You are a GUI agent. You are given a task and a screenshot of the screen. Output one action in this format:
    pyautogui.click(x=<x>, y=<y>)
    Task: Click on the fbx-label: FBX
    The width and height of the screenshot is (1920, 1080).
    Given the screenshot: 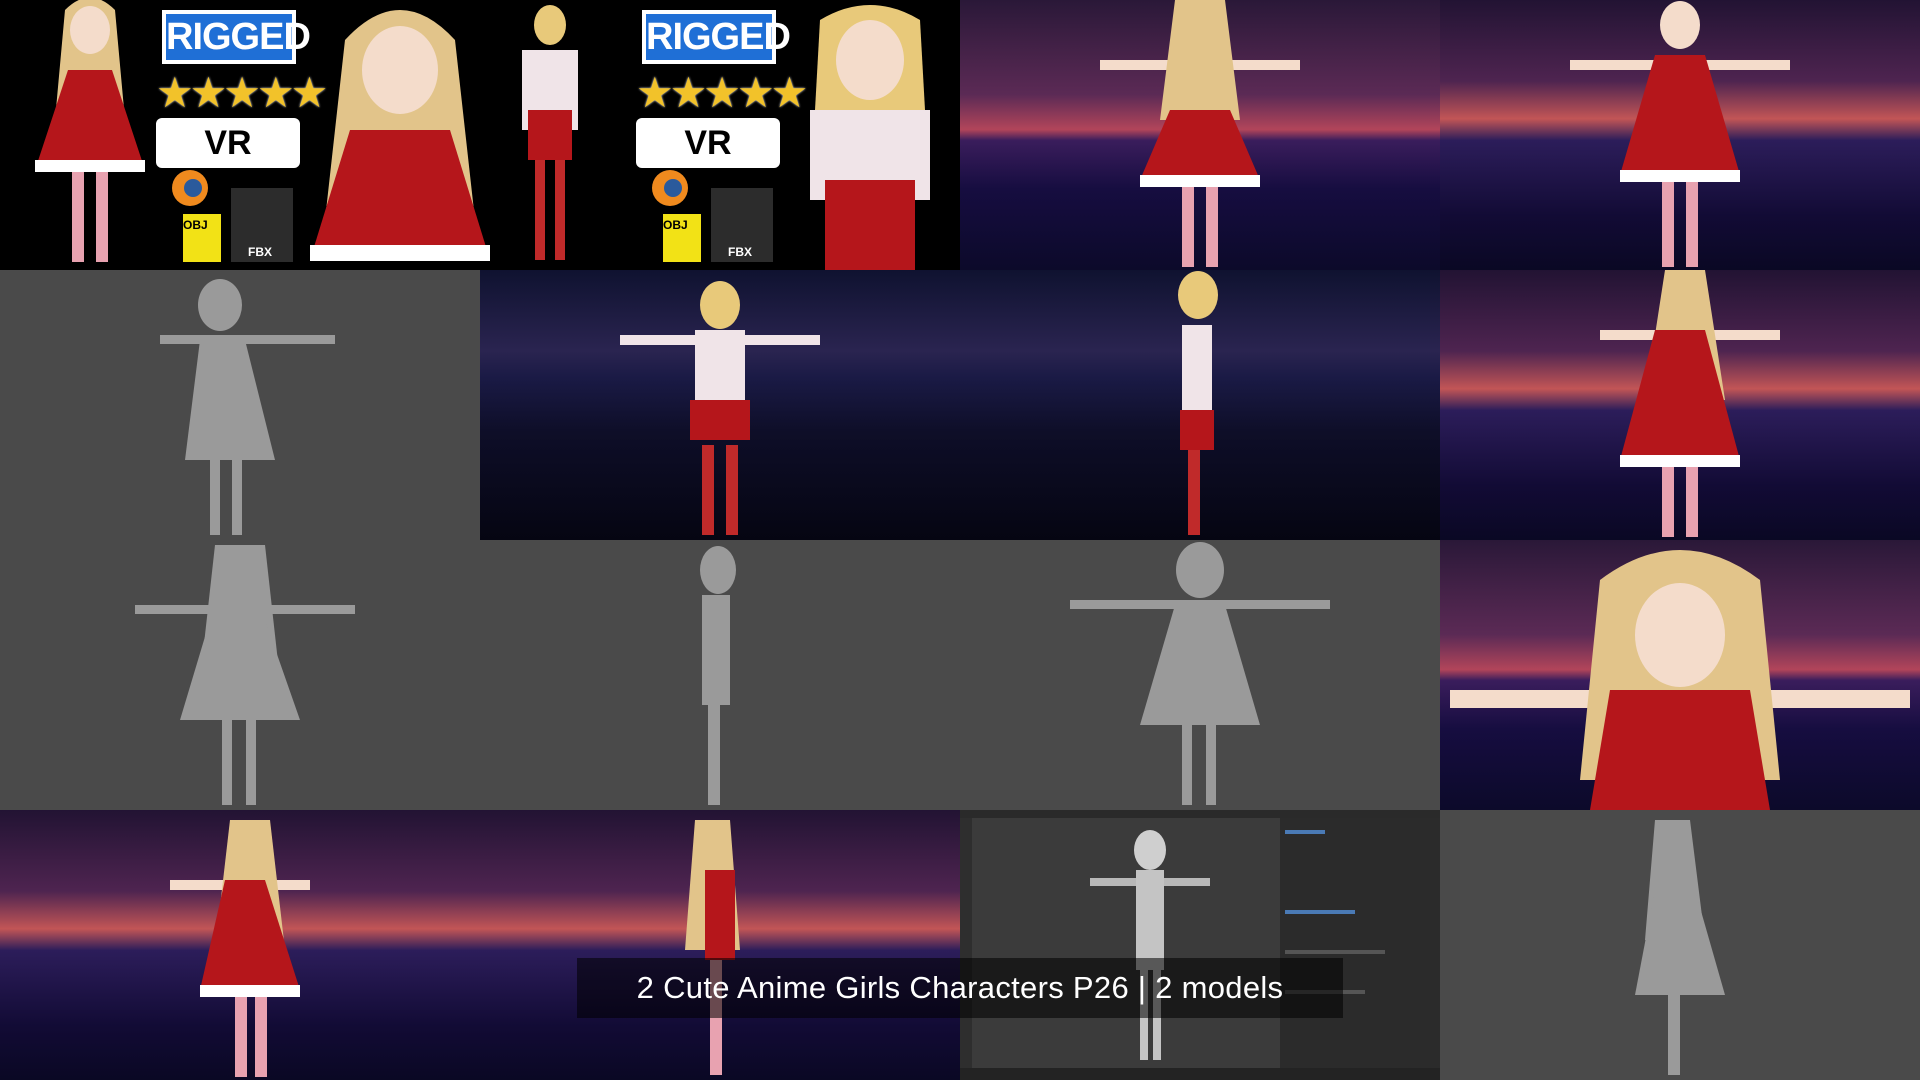 What is the action you would take?
    pyautogui.click(x=260, y=252)
    